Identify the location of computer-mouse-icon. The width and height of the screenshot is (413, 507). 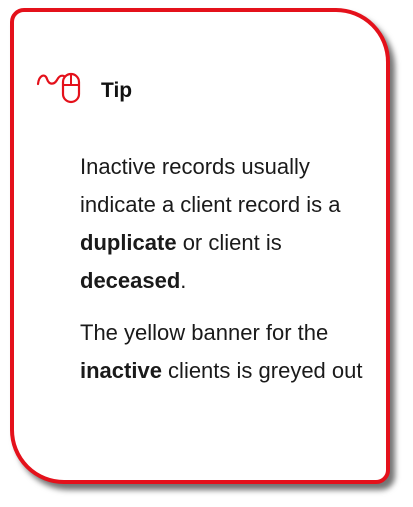
(58, 88).